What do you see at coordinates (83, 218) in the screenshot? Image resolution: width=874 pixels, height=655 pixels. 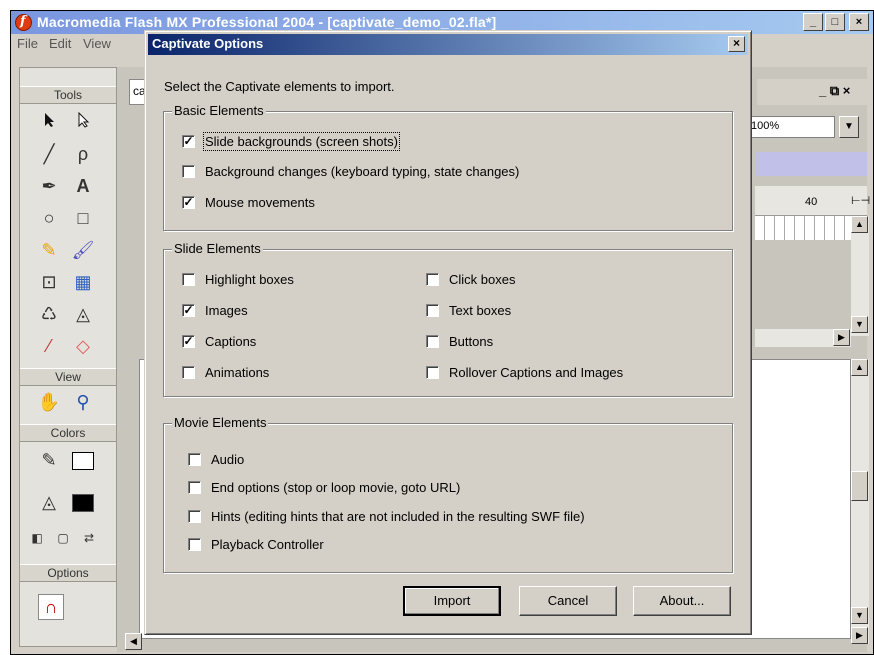 I see `rect-icon: □` at bounding box center [83, 218].